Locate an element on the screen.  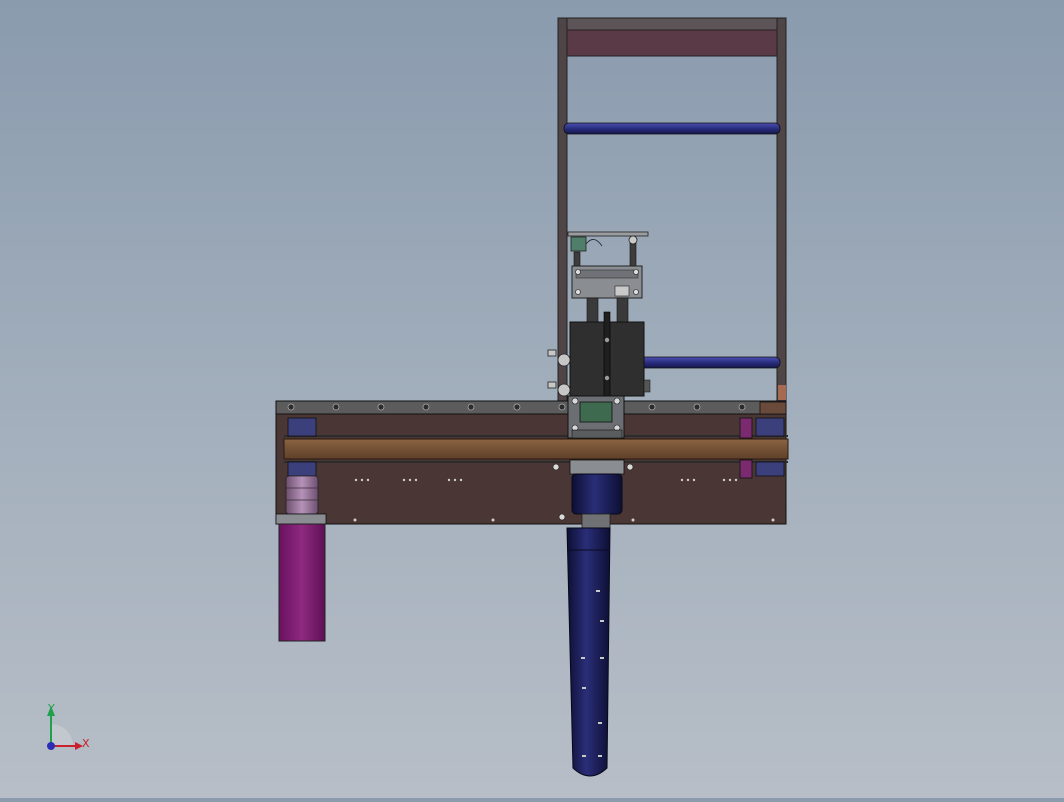
axis-triad: Y X is located at coordinates (68, 726).